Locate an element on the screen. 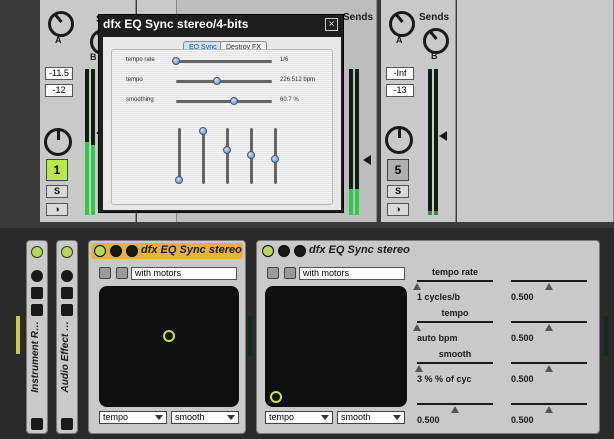  volume-fader-handle-right is located at coordinates (443, 136).